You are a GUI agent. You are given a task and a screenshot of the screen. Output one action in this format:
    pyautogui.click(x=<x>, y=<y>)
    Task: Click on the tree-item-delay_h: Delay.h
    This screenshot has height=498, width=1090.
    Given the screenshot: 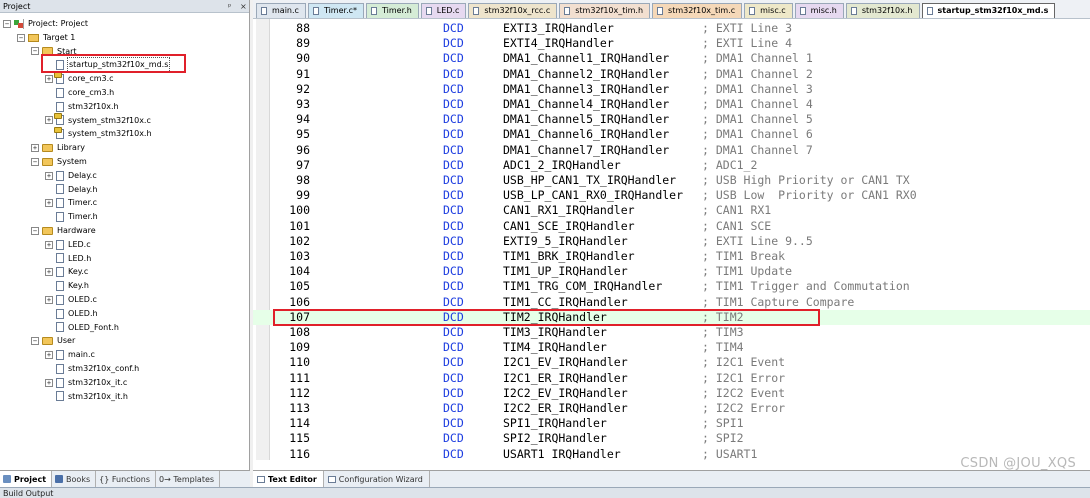 What is the action you would take?
    pyautogui.click(x=71, y=190)
    